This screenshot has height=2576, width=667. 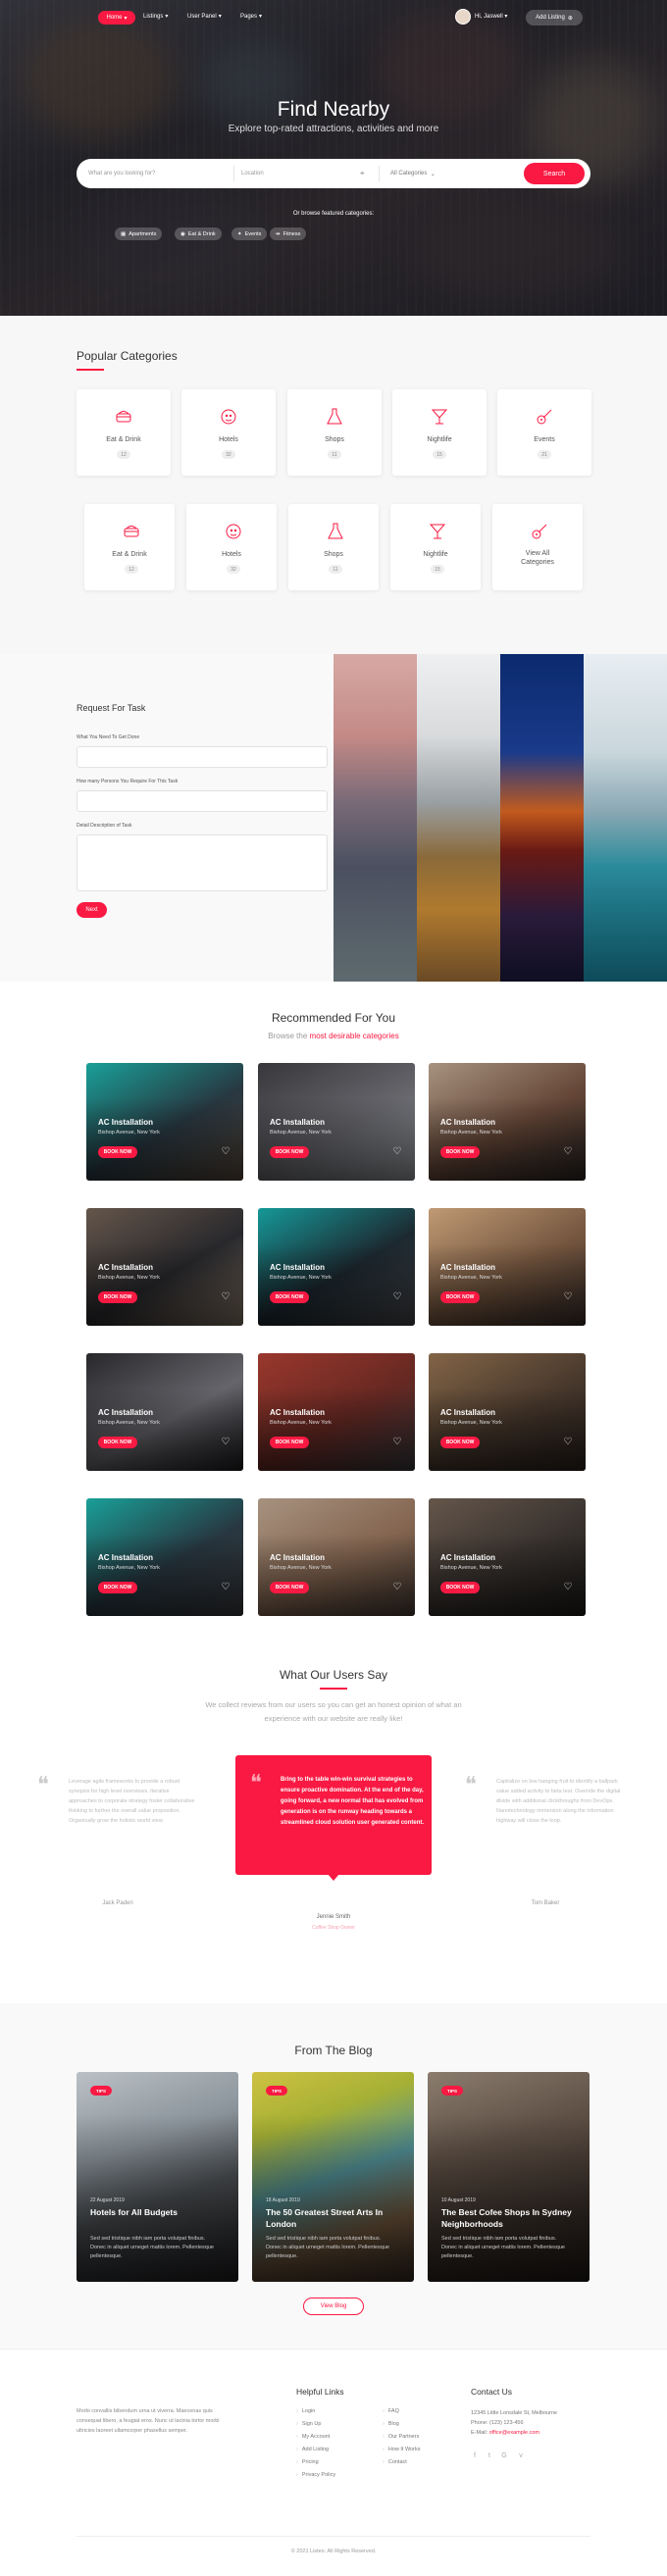 I want to click on footer-link: › Login, so click(x=305, y=2411).